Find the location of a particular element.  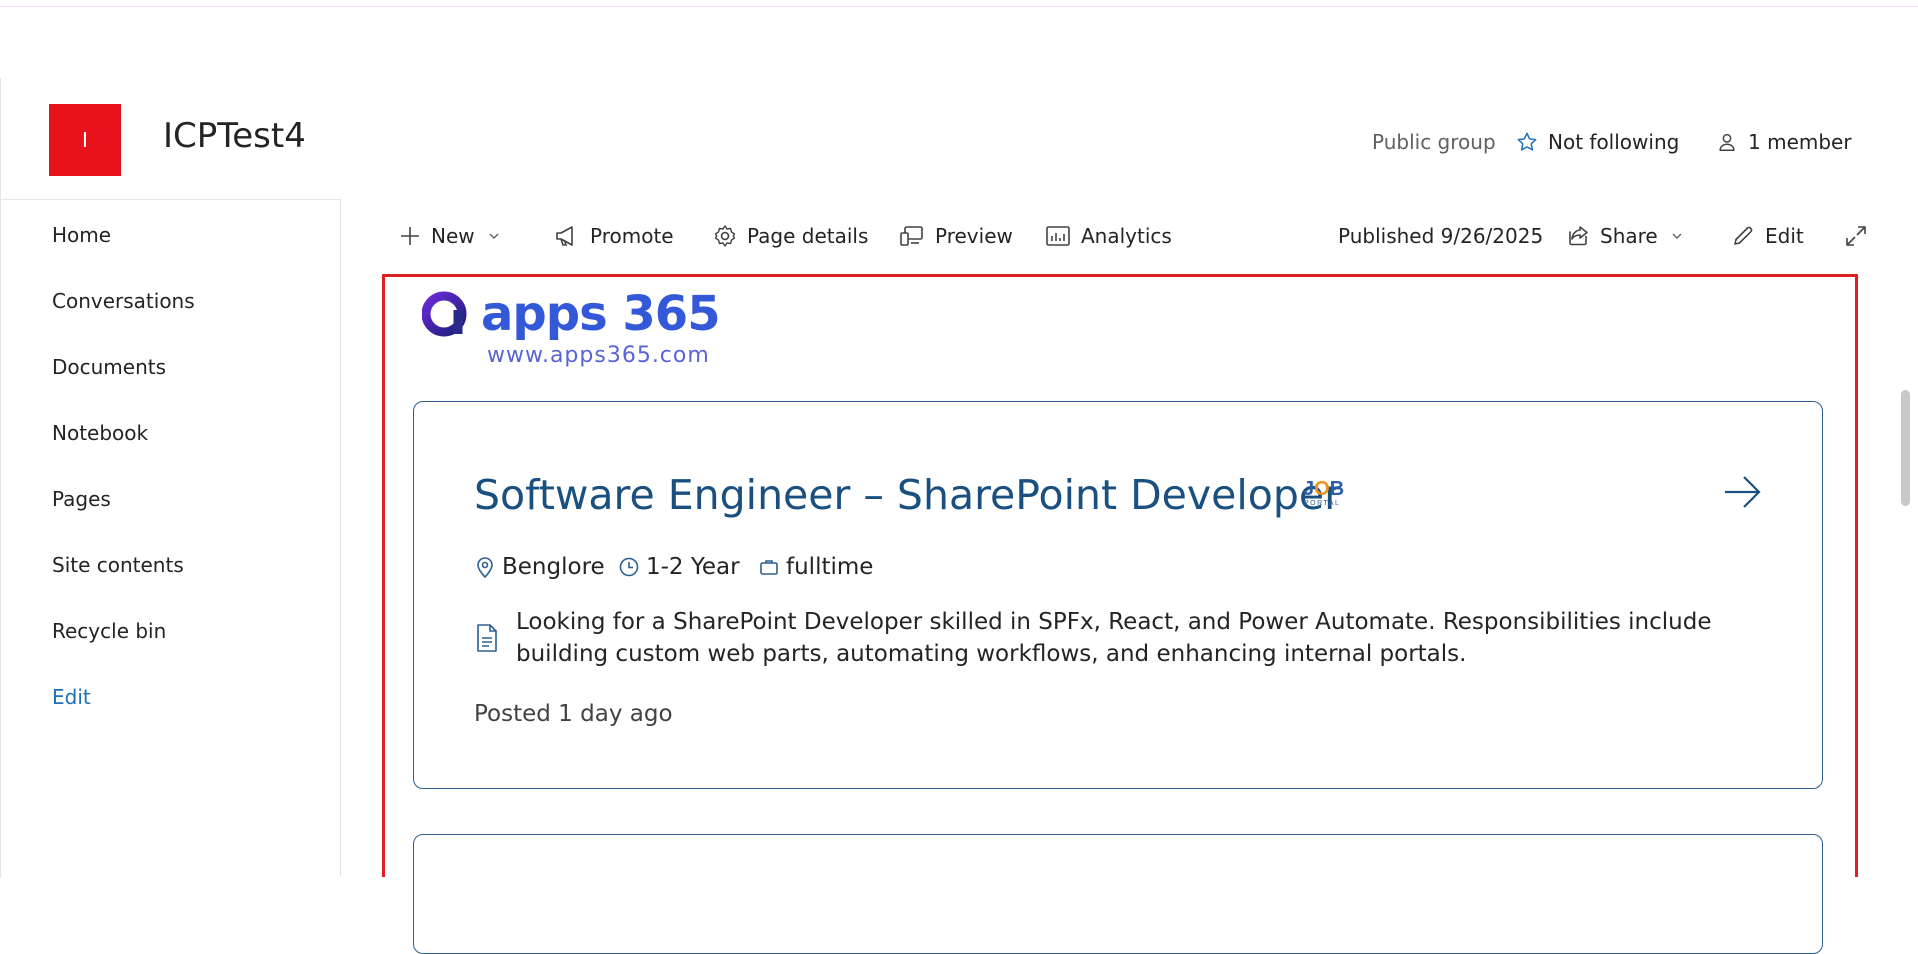

document-icon is located at coordinates (487, 640).